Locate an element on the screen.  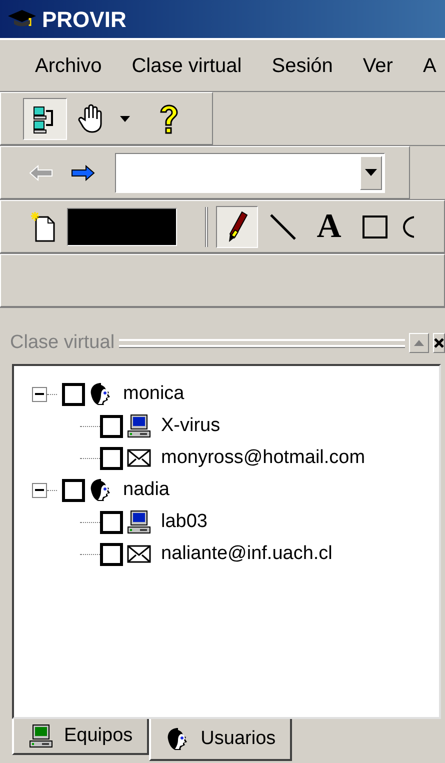
menu-item: Clase virtual is located at coordinates (187, 65).